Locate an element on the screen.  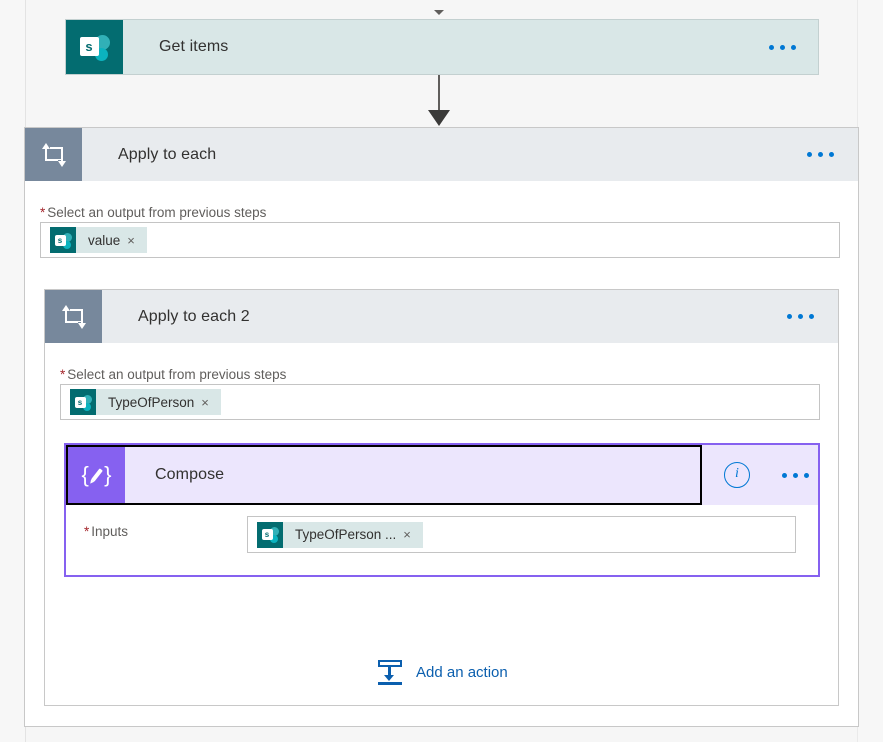
scope-title-apply-to-each-2: Apply to each 2 is located at coordinates (194, 316).